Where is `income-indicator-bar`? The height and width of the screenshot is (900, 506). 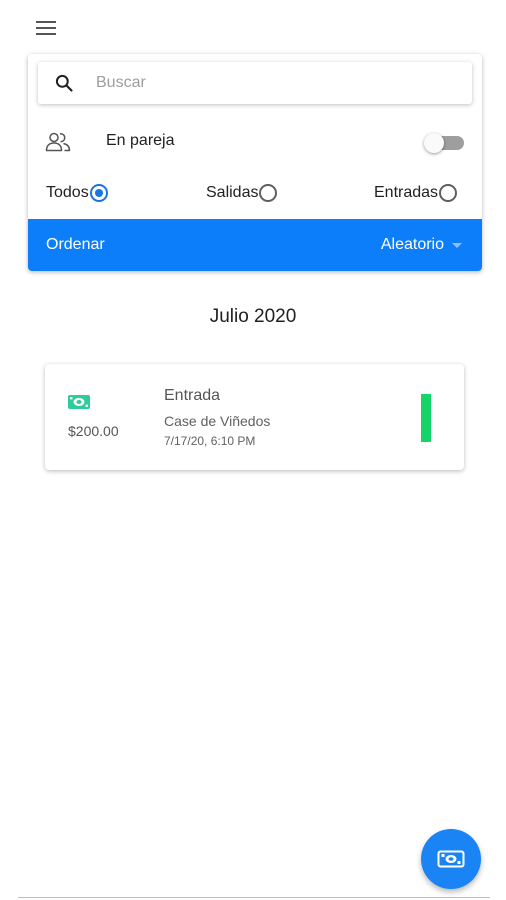 income-indicator-bar is located at coordinates (426, 418).